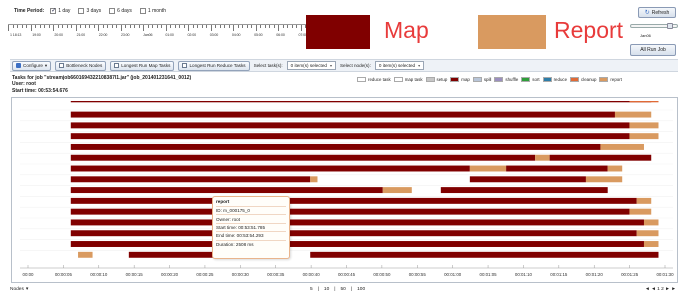  What do you see at coordinates (654, 26) in the screenshot?
I see `slider-track` at bounding box center [654, 26].